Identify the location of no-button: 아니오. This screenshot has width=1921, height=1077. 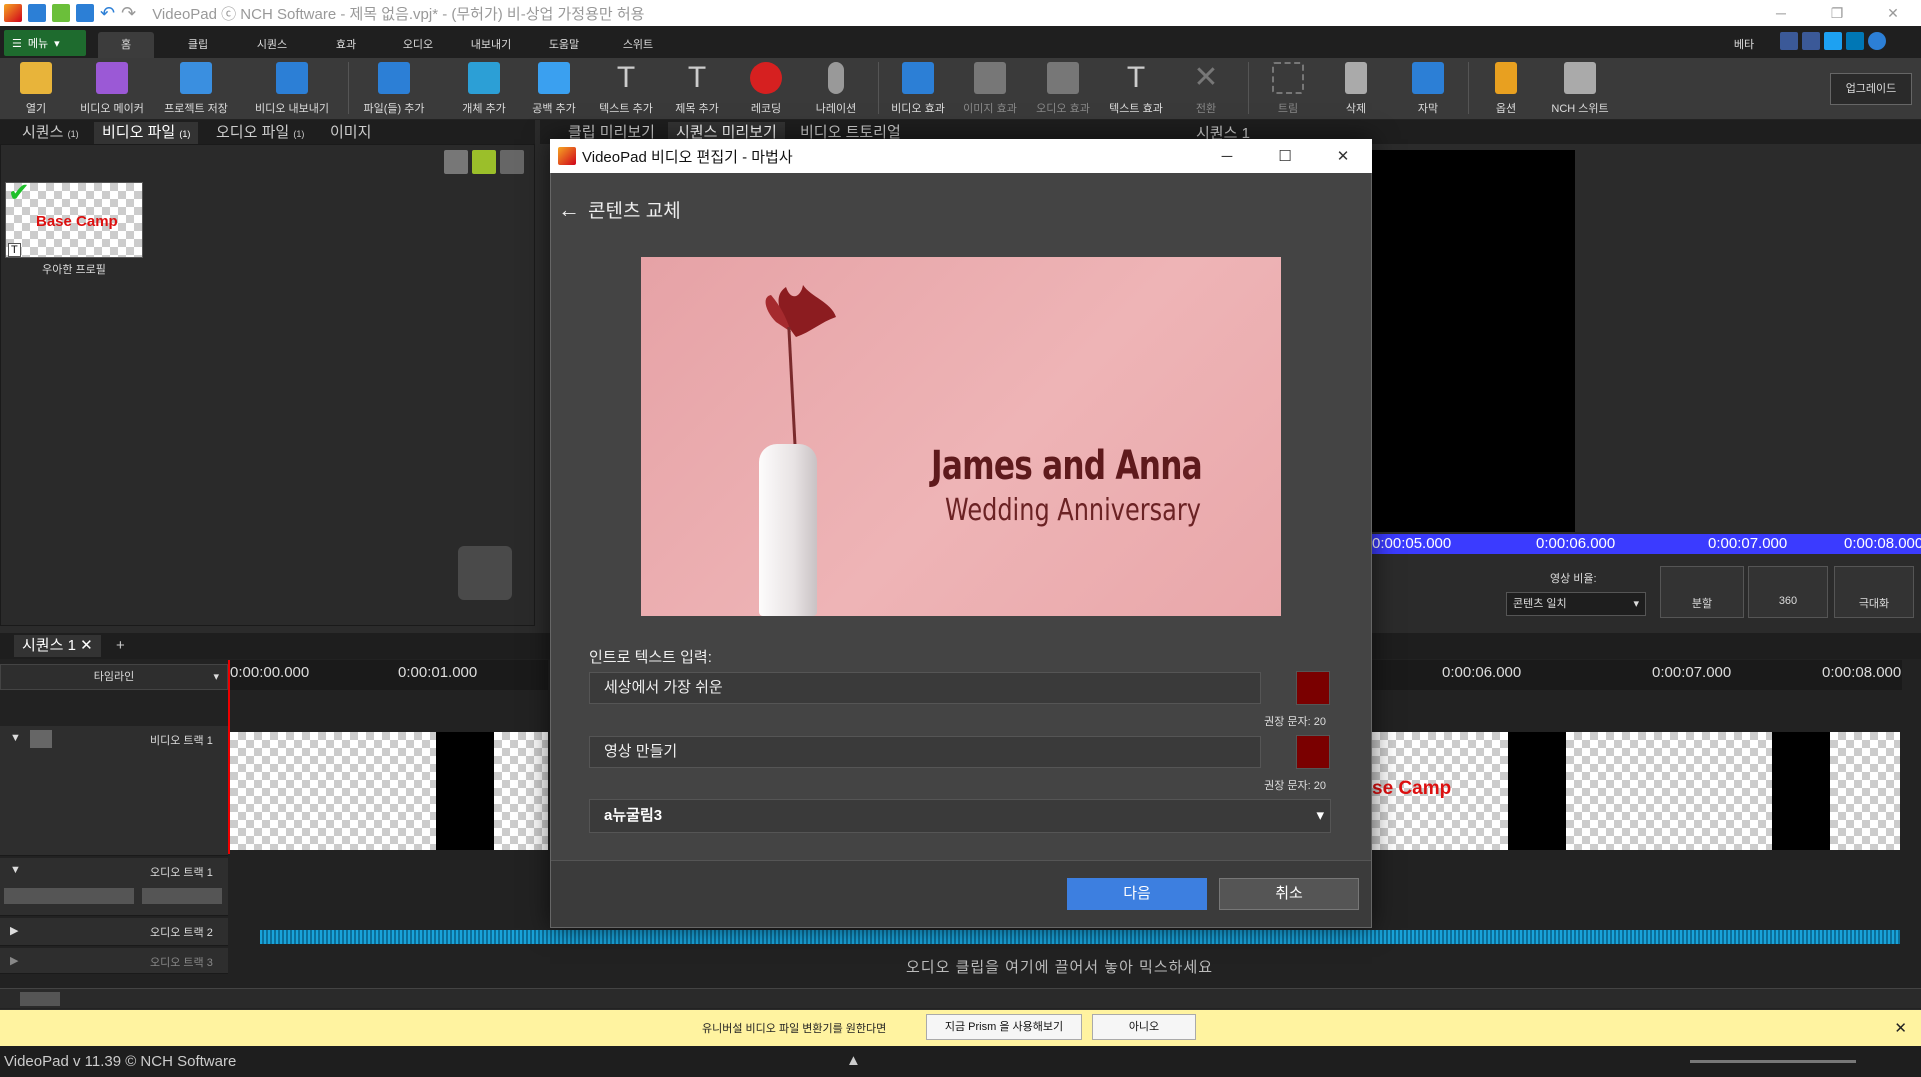
(1144, 1027).